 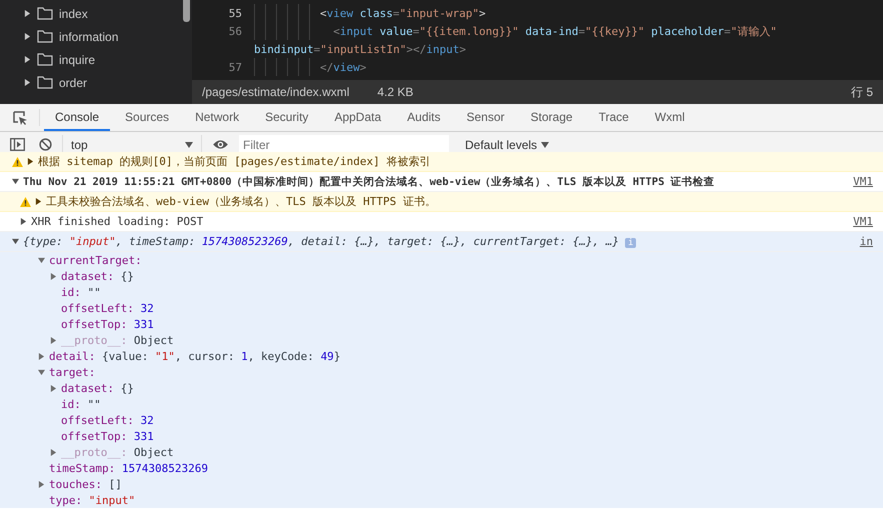 I want to click on cursor-position: 行 5, so click(x=861, y=92).